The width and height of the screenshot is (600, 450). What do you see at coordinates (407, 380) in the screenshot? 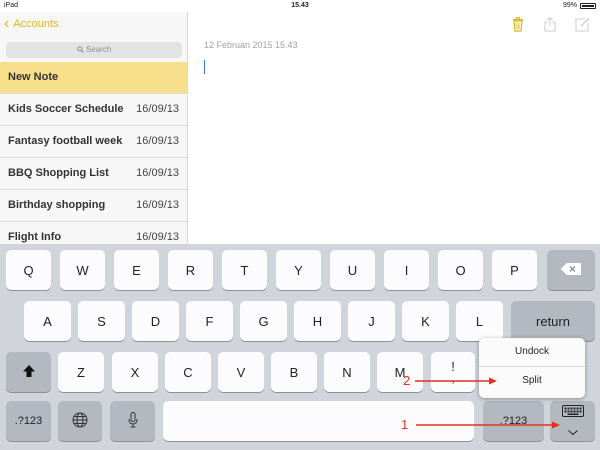
I see `annotation-label-2: 2` at bounding box center [407, 380].